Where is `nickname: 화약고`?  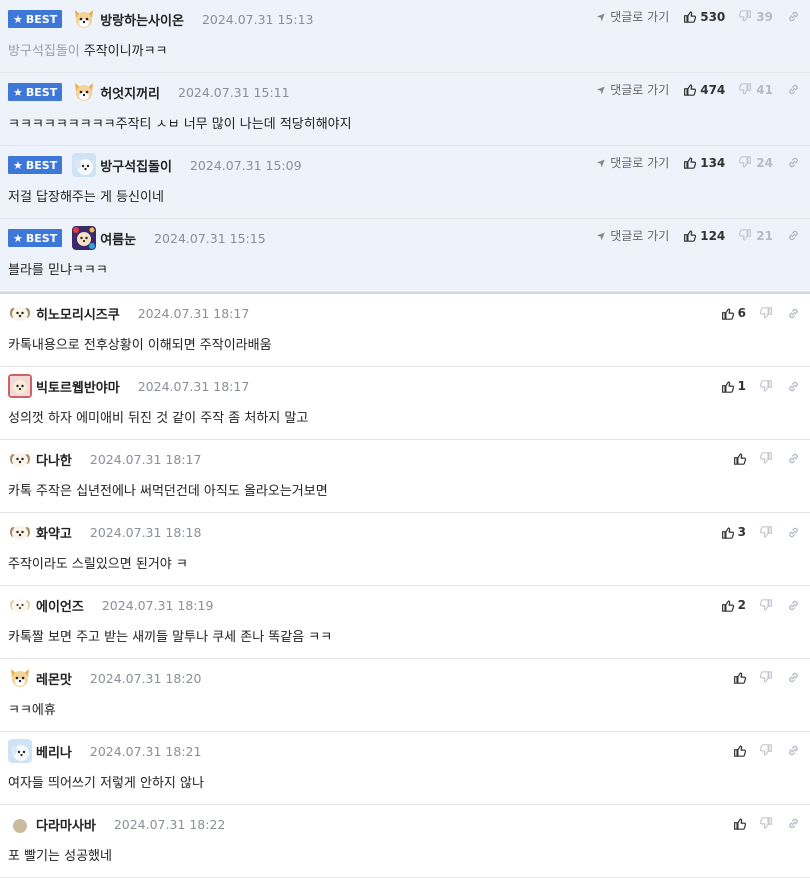
nickname: 화약고 is located at coordinates (54, 532).